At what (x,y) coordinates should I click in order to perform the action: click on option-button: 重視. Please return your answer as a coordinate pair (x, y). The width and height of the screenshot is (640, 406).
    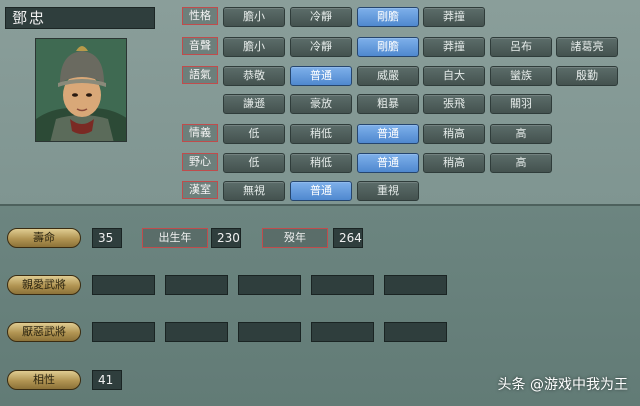
    Looking at the image, I should click on (388, 191).